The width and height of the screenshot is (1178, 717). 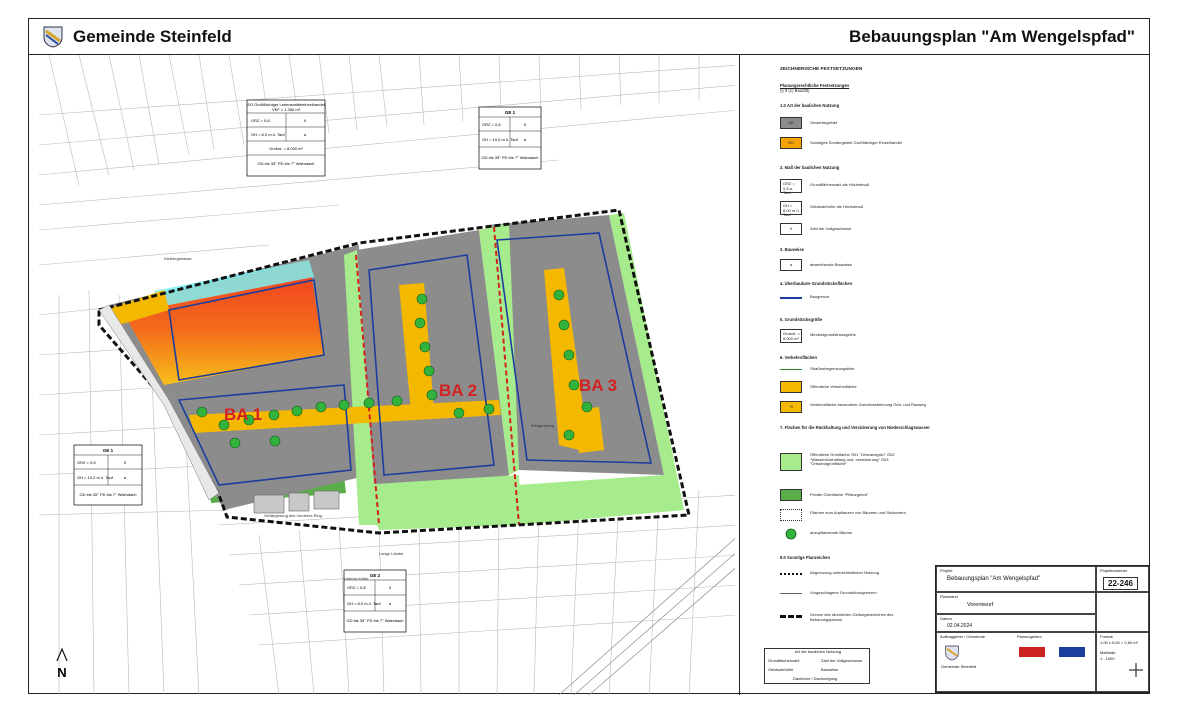 I want to click on usage-table-c1: Grundflächenzahl, so click(x=784, y=660).